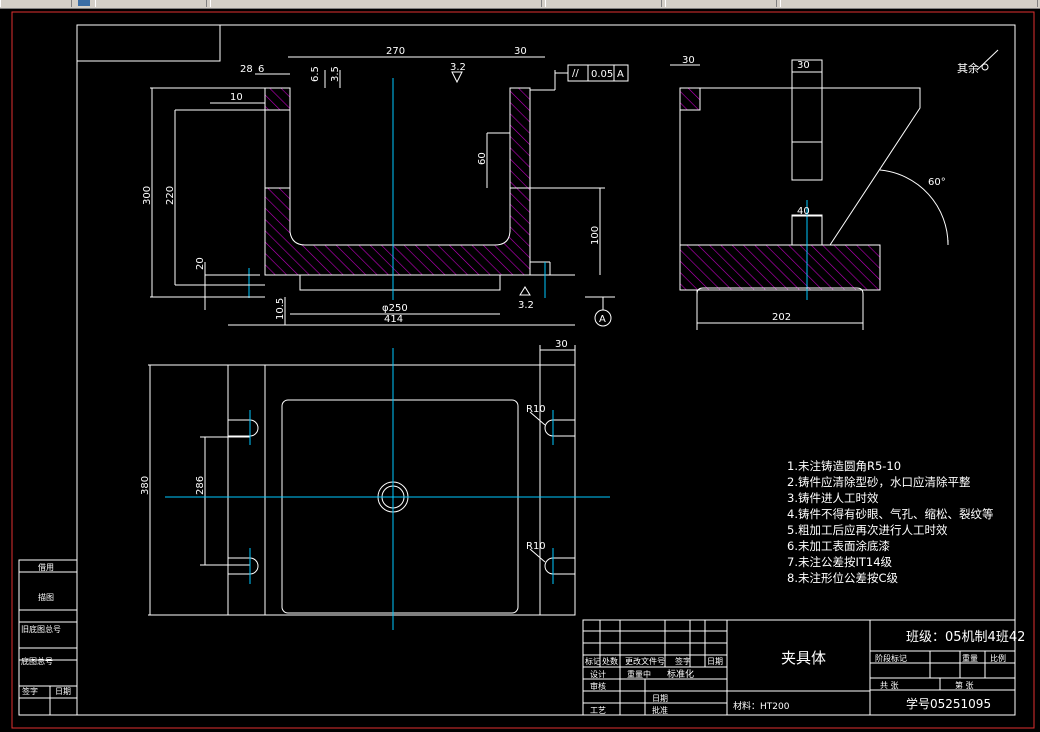 The image size is (1040, 732). Describe the element at coordinates (236, 97) in the screenshot. I see `dim-10: 10` at that location.